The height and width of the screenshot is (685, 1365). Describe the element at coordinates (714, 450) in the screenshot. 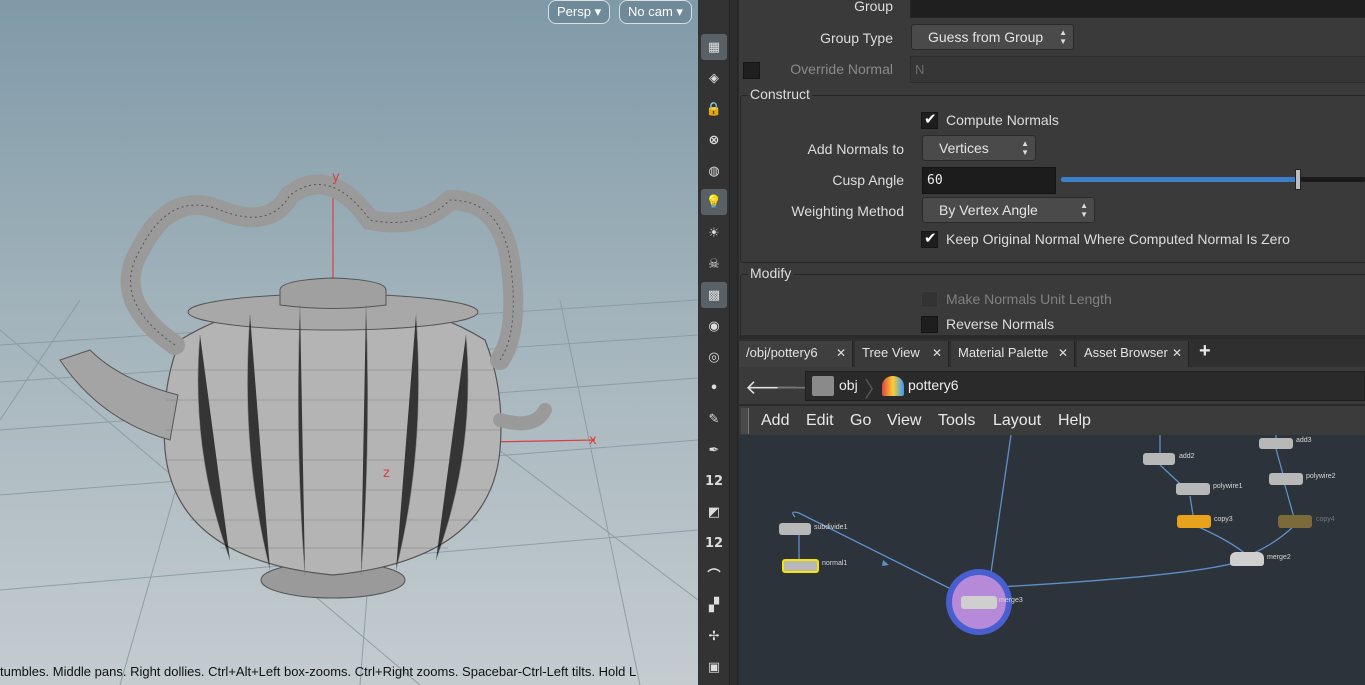

I see `pen-icon: ✒` at that location.